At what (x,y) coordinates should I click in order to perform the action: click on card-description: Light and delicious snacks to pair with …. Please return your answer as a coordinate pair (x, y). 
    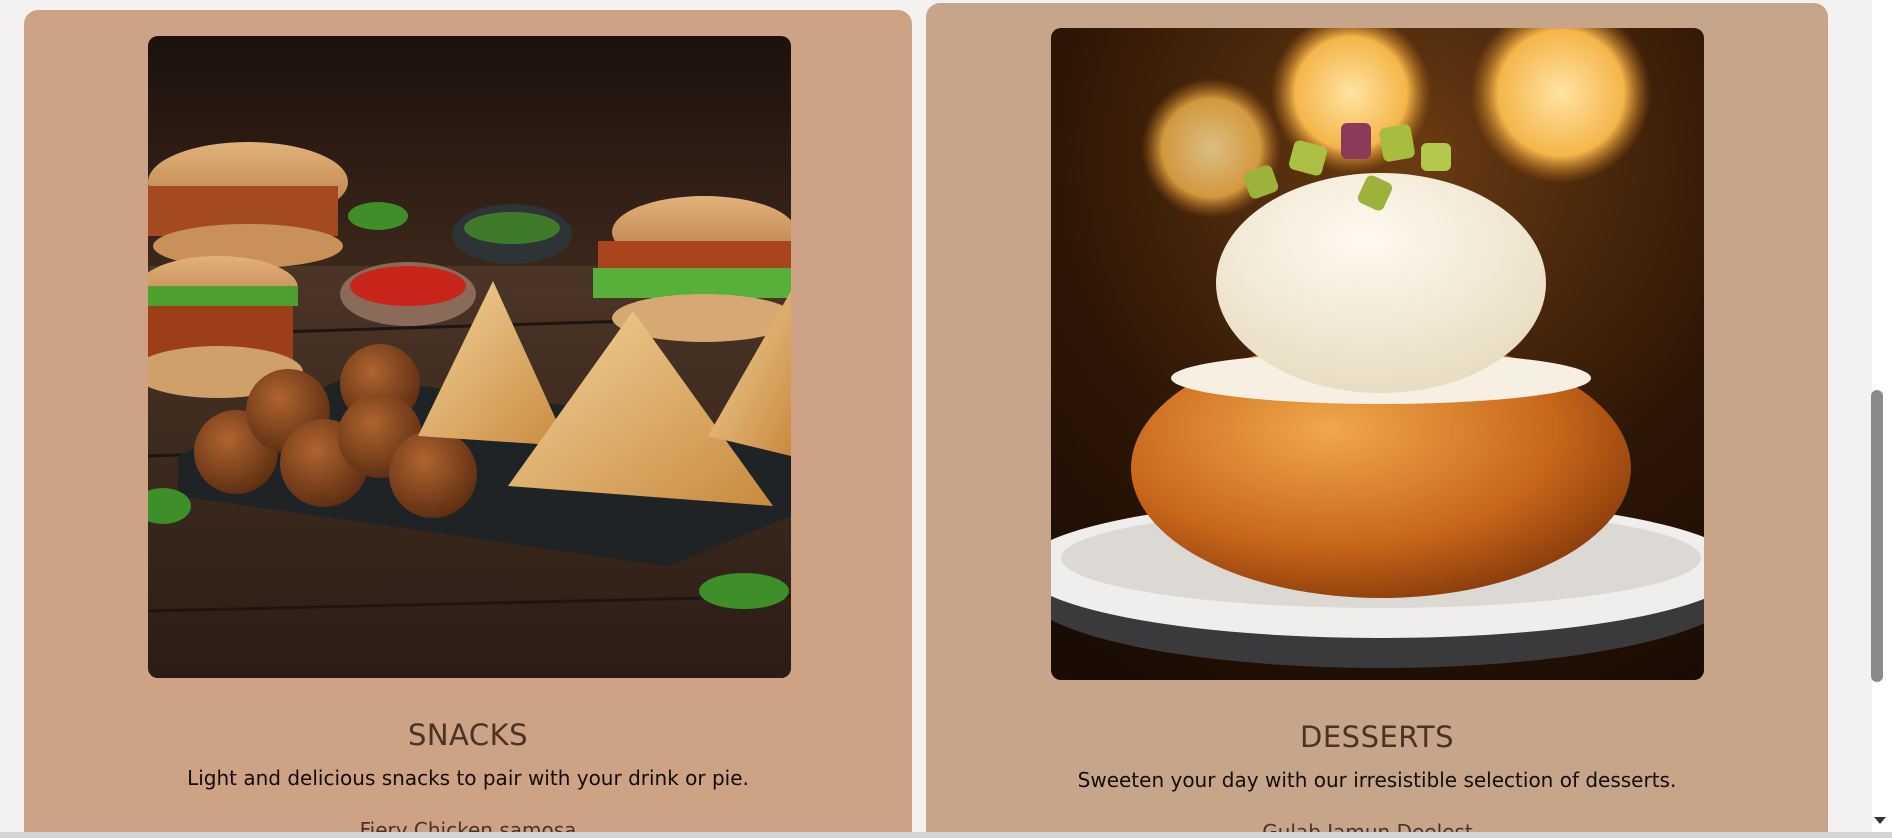
    Looking at the image, I should click on (468, 778).